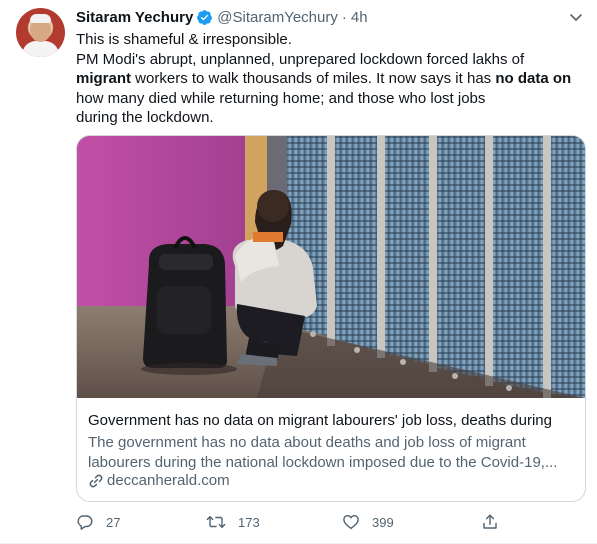  What do you see at coordinates (332, 118) in the screenshot?
I see `tweet-text-line: during the lockdown.` at bounding box center [332, 118].